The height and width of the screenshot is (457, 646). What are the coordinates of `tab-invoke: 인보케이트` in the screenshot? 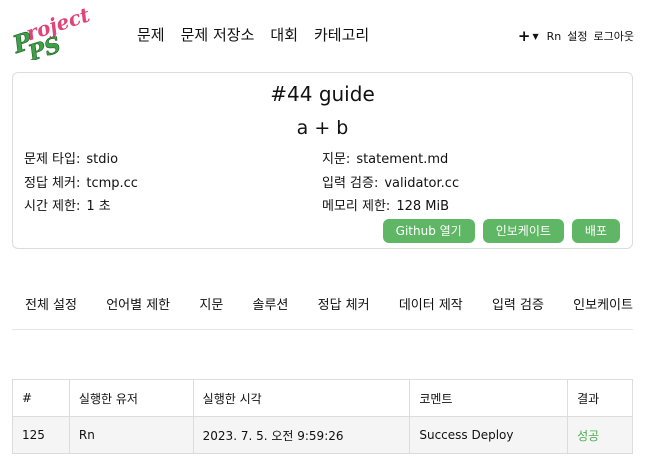 It's located at (603, 311).